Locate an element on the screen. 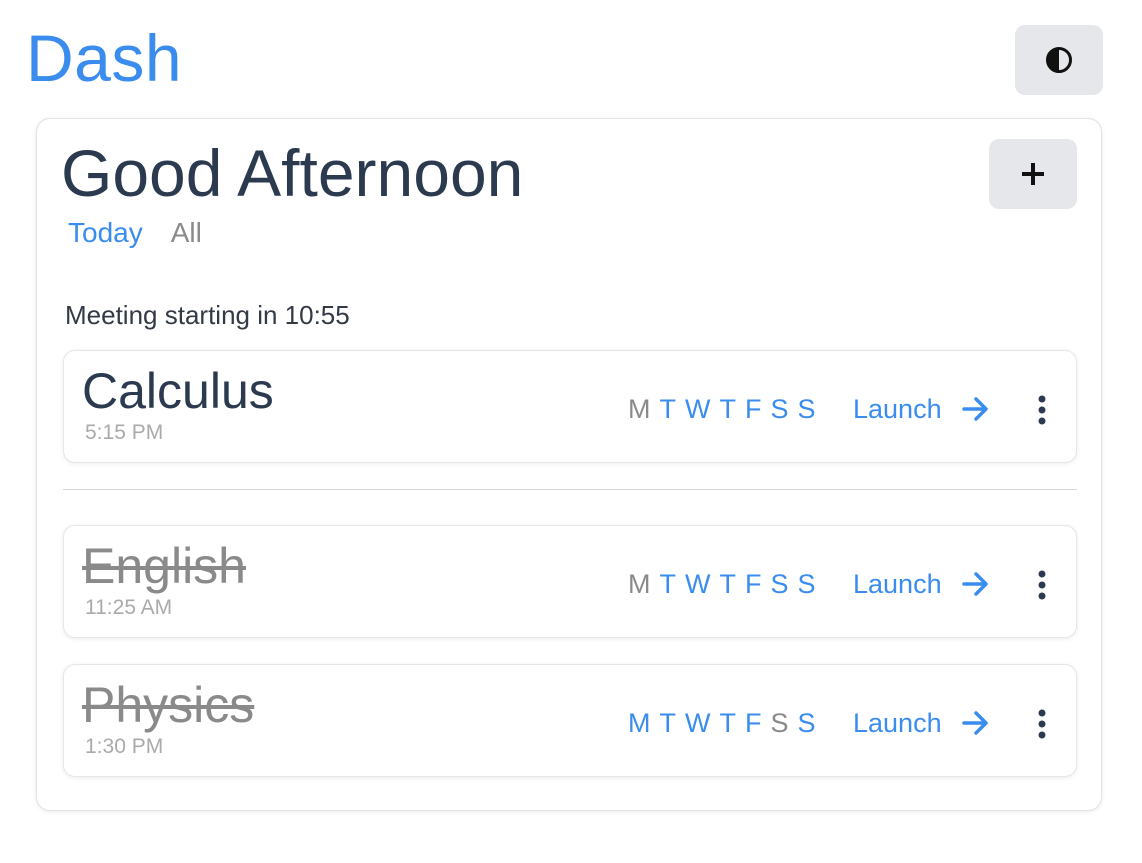 The image size is (1142, 863). tab-all: All is located at coordinates (186, 233).